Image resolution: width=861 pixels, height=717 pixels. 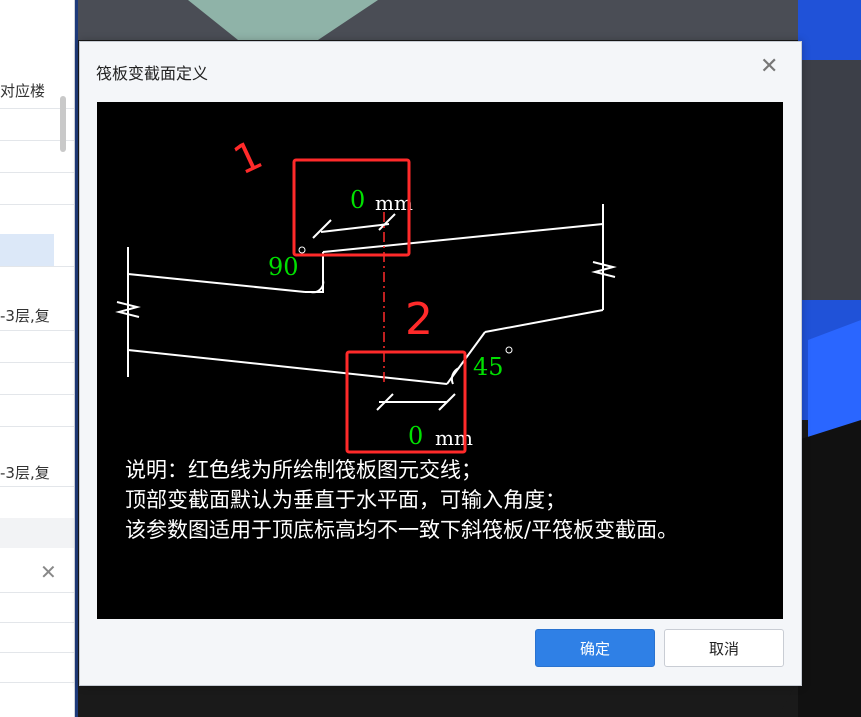 What do you see at coordinates (314, 272) in the screenshot?
I see `top-step` at bounding box center [314, 272].